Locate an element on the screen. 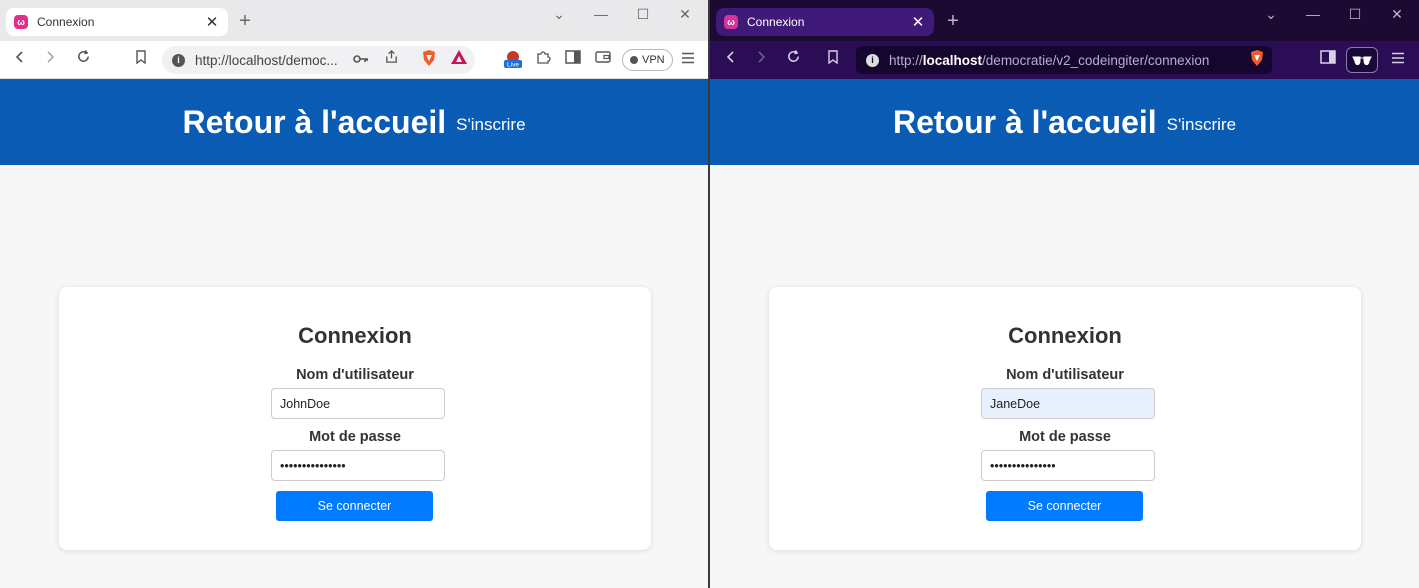  window-controls: ⌄ — ☐ ✕ is located at coordinates (1334, 14).